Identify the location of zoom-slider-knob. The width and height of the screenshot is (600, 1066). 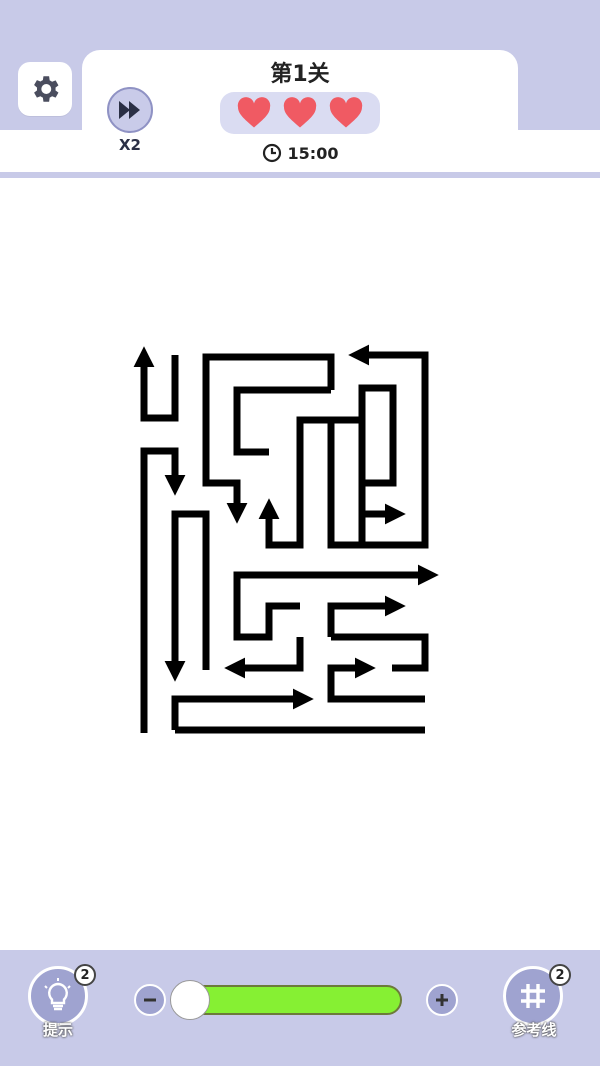
(190, 1000).